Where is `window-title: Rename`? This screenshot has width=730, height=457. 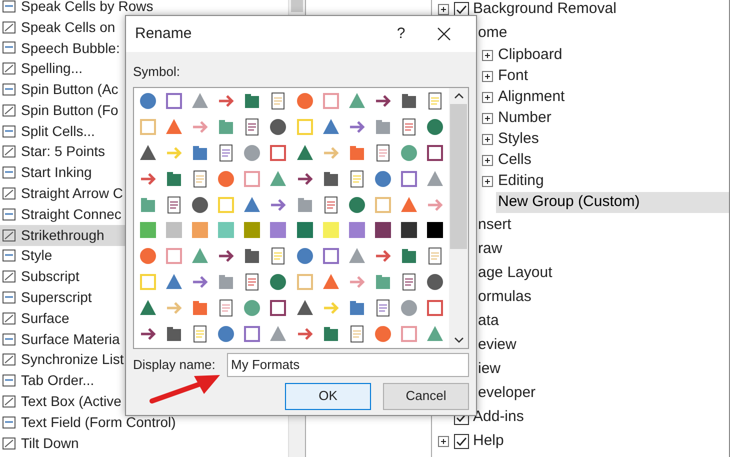 window-title: Rename is located at coordinates (164, 34).